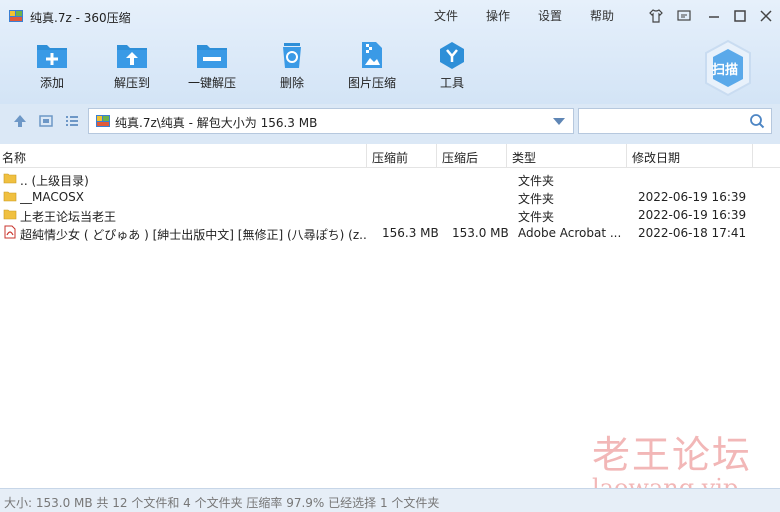 Image resolution: width=780 pixels, height=512 pixels. Describe the element at coordinates (372, 55) in the screenshot. I see `image-zip-icon` at that location.